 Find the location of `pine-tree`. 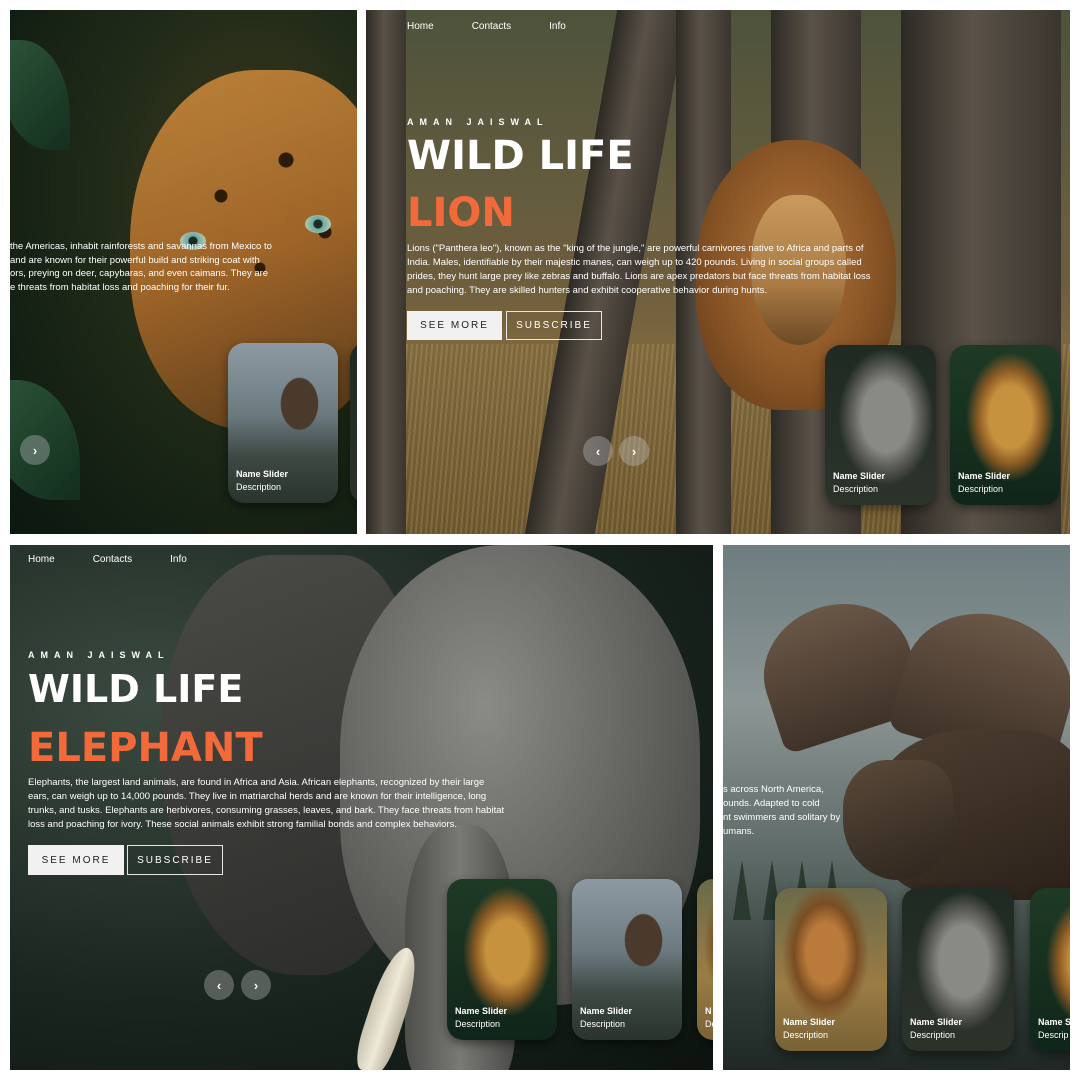

pine-tree is located at coordinates (742, 890).